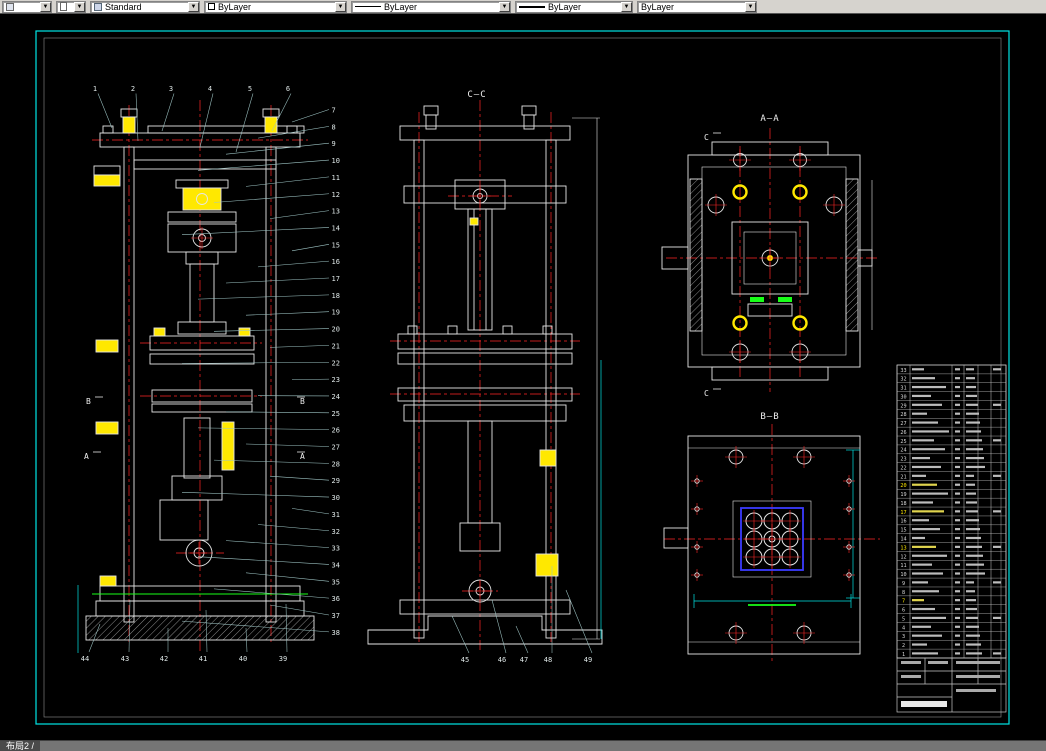 The height and width of the screenshot is (751, 1046). Describe the element at coordinates (697, 6) in the screenshot. I see `toolbar-combo-plotstyle-icon: ByLayer ▼` at that location.